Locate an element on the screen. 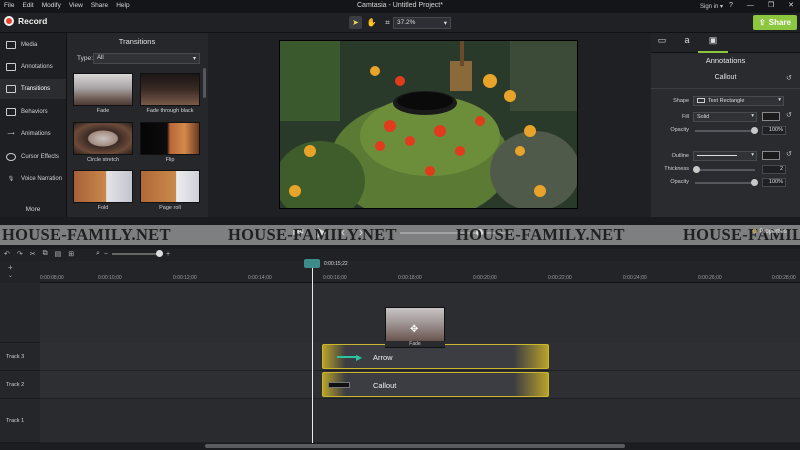  paste-icon: ▤ is located at coordinates (58, 254).